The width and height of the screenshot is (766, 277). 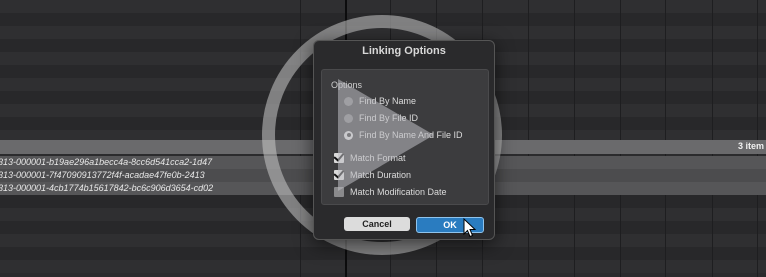 I want to click on dialog-title: Linking Options, so click(x=404, y=51).